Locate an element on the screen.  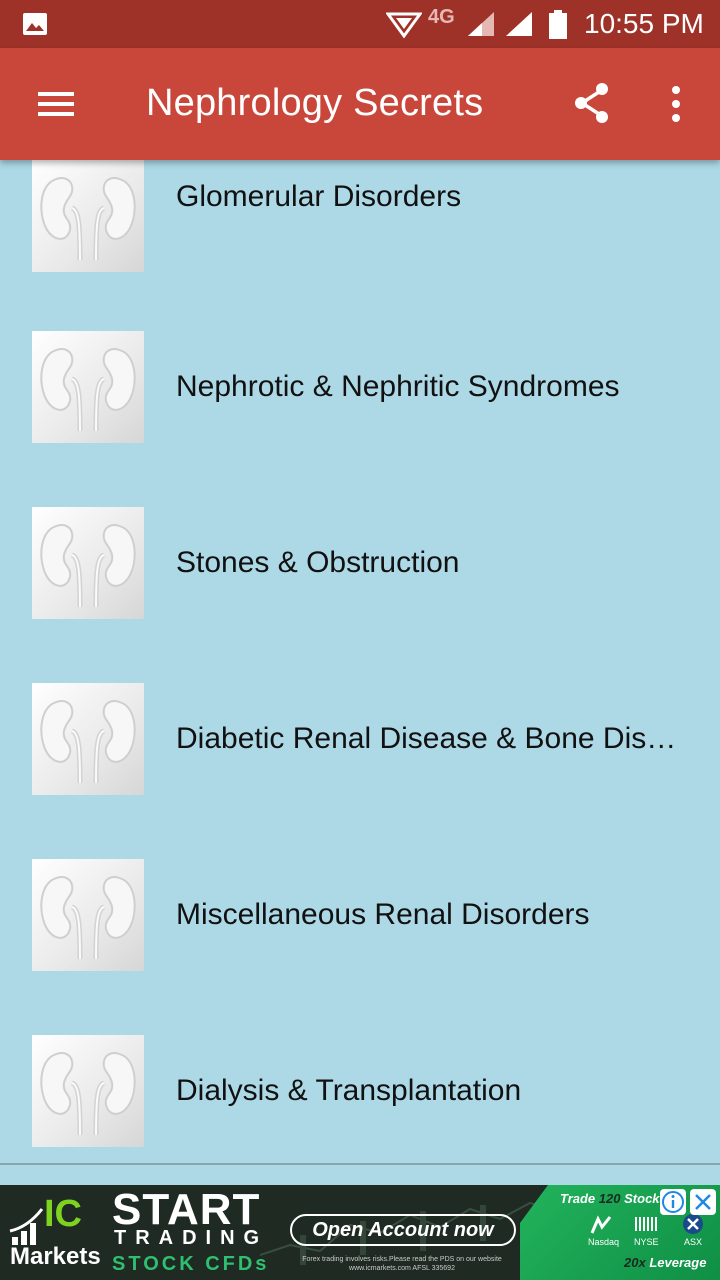
ad-brand-markets: Markets is located at coordinates (55, 1256).